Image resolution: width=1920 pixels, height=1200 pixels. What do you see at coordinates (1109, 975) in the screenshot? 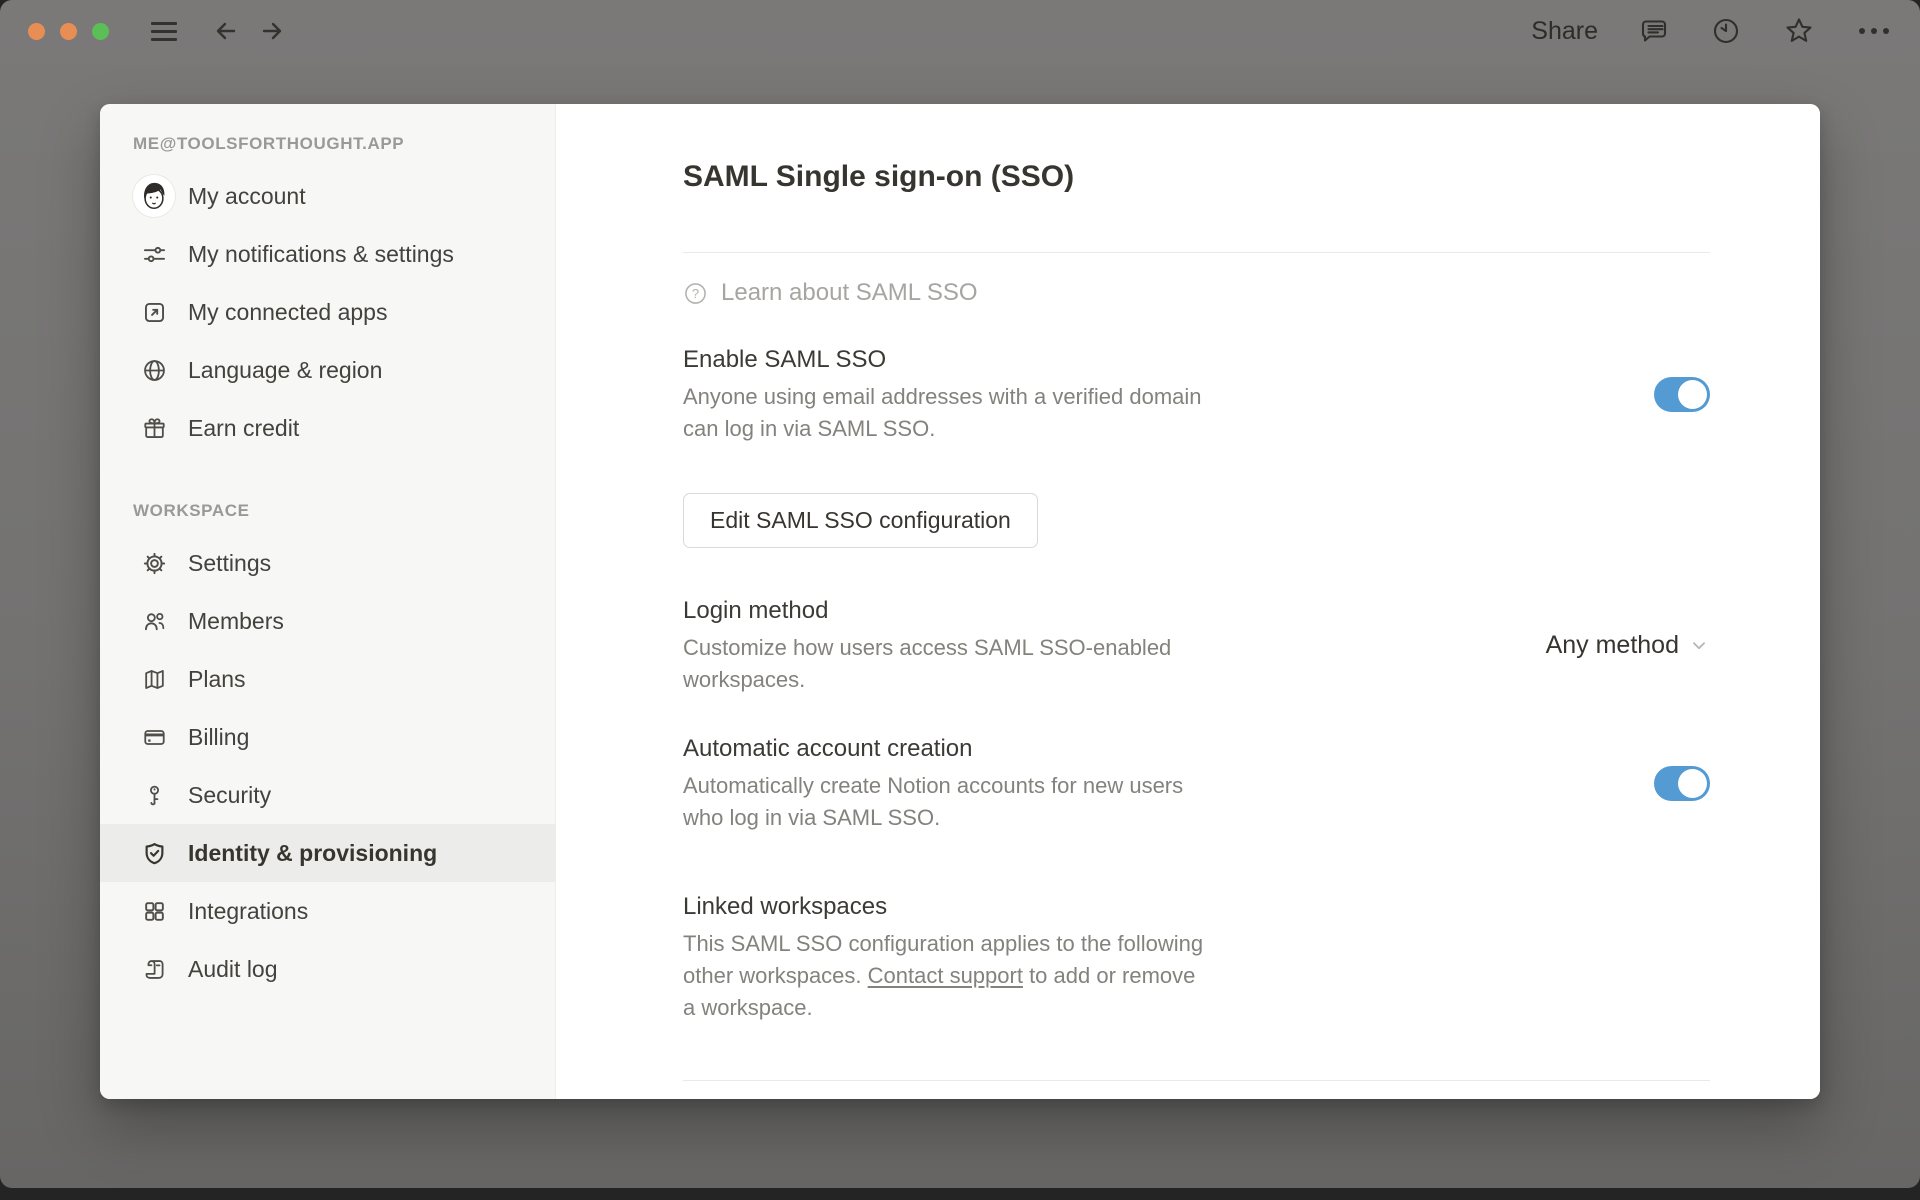
I see `linked-workspaces-line2-after: to add or remove` at bounding box center [1109, 975].